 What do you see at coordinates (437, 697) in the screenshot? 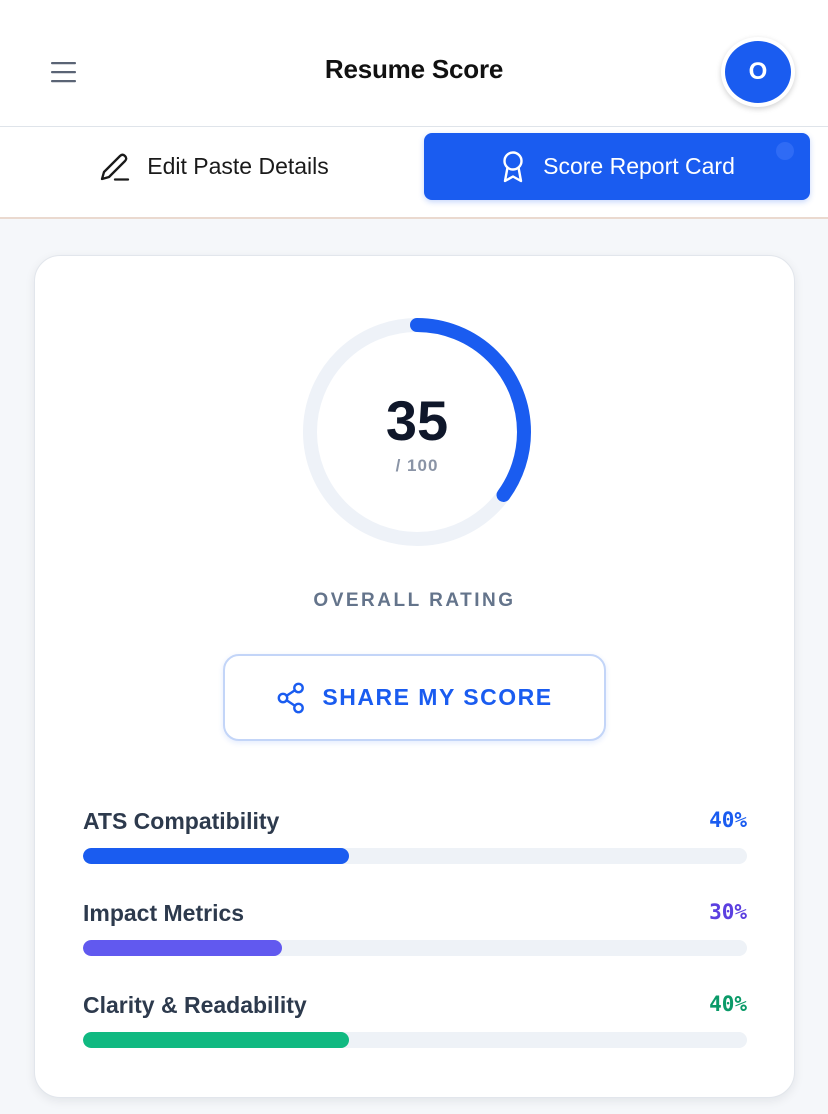
I see `share-button-label: SHARE MY SCORE` at bounding box center [437, 697].